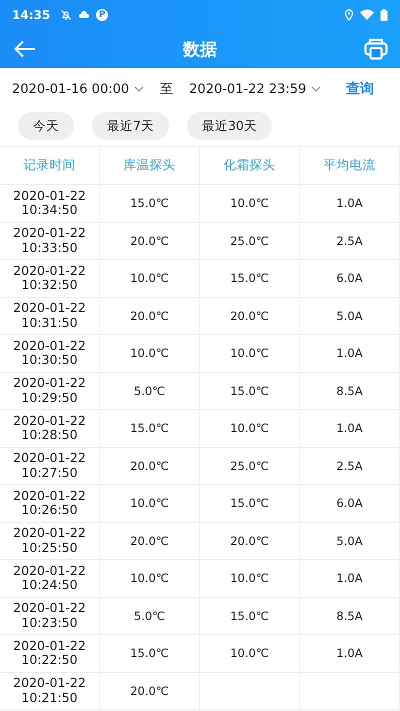 This screenshot has width=400, height=711. I want to click on table-cell: 2020-01-22 10:29:50, so click(50, 390).